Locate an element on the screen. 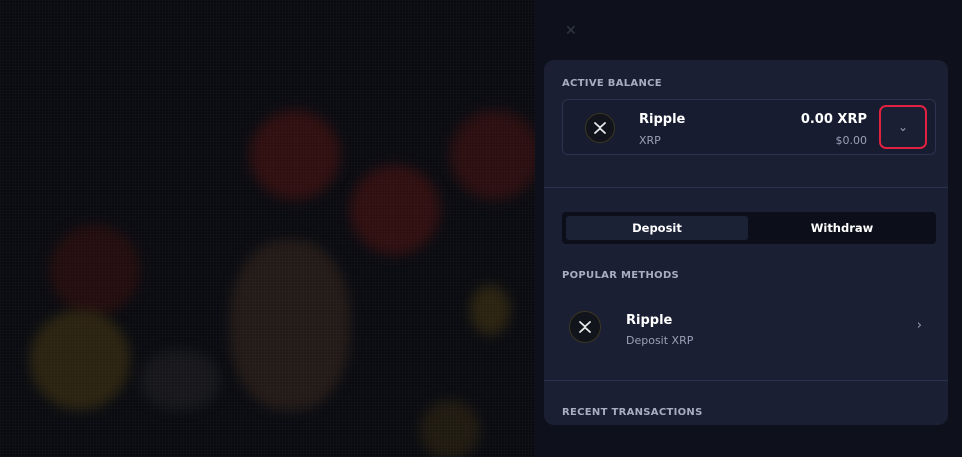  balance-dropdown-button: ⌄ is located at coordinates (903, 127).